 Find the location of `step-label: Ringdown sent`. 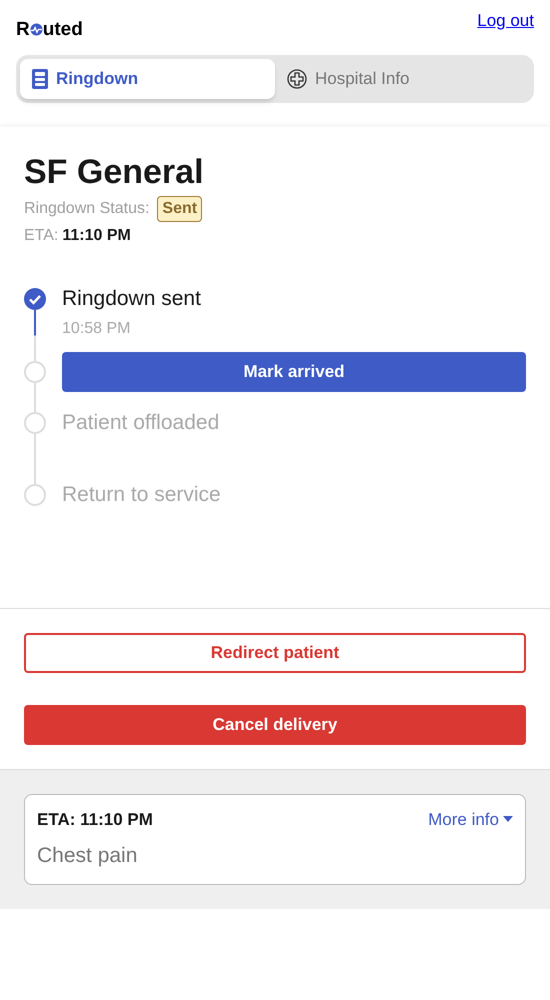

step-label: Ringdown sent is located at coordinates (132, 298).